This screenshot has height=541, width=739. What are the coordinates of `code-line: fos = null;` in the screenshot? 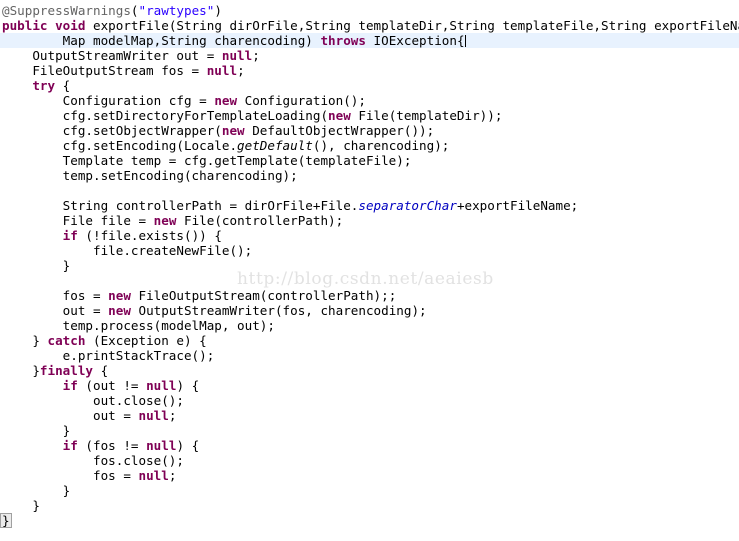 It's located at (369, 475).